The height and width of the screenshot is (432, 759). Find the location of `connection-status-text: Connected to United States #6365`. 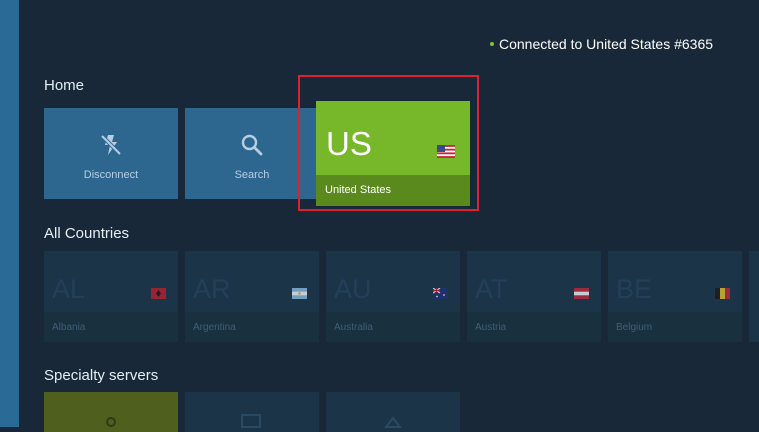

connection-status-text: Connected to United States #6365 is located at coordinates (606, 44).